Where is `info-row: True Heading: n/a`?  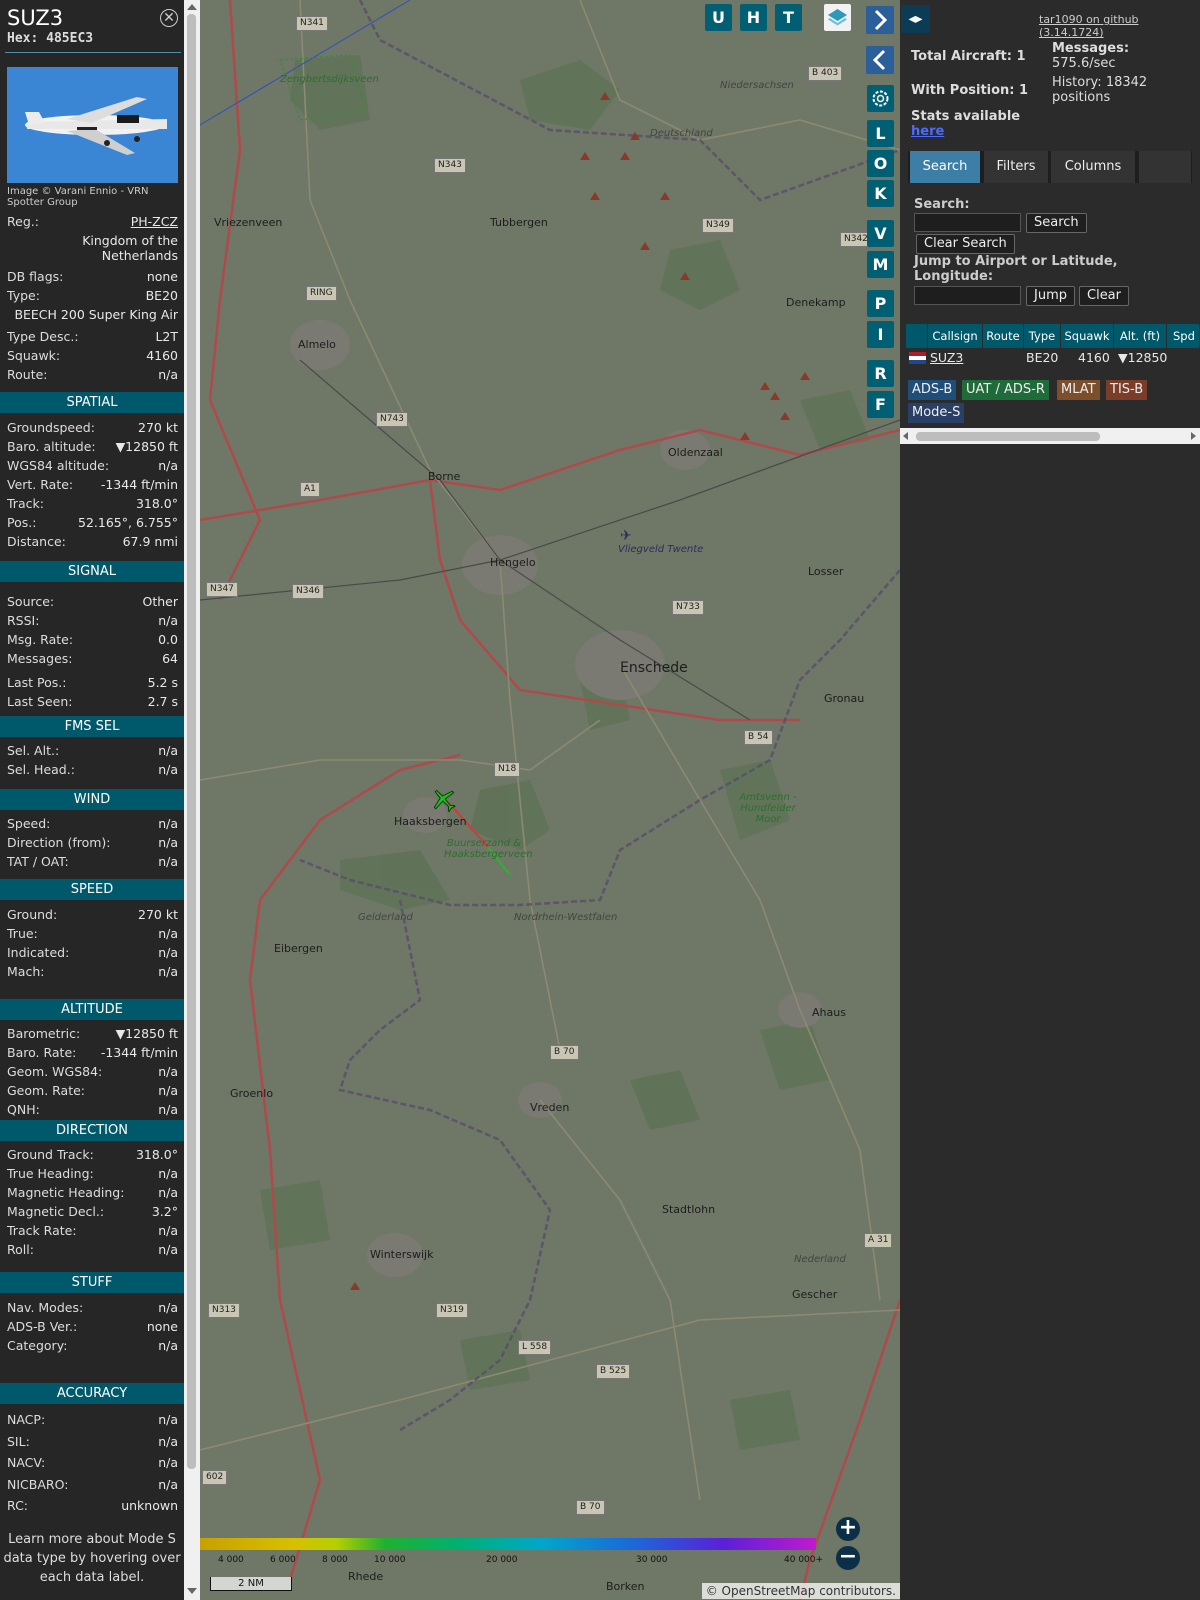
info-row: True Heading: n/a is located at coordinates (92, 1175).